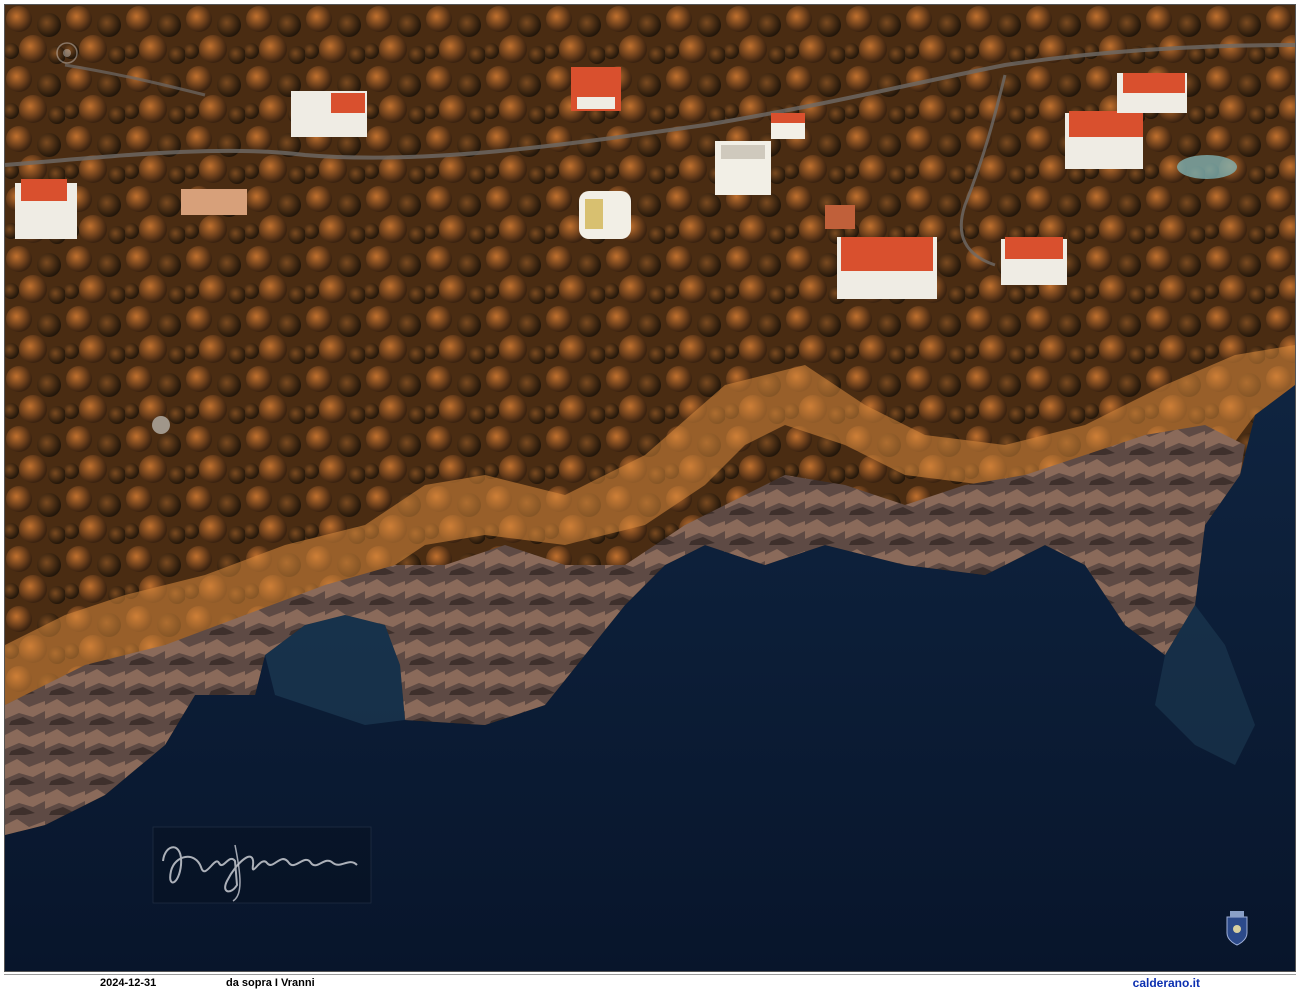 Image resolution: width=1300 pixels, height=992 pixels. Describe the element at coordinates (1166, 983) in the screenshot. I see `site-link: calderano.it` at that location.